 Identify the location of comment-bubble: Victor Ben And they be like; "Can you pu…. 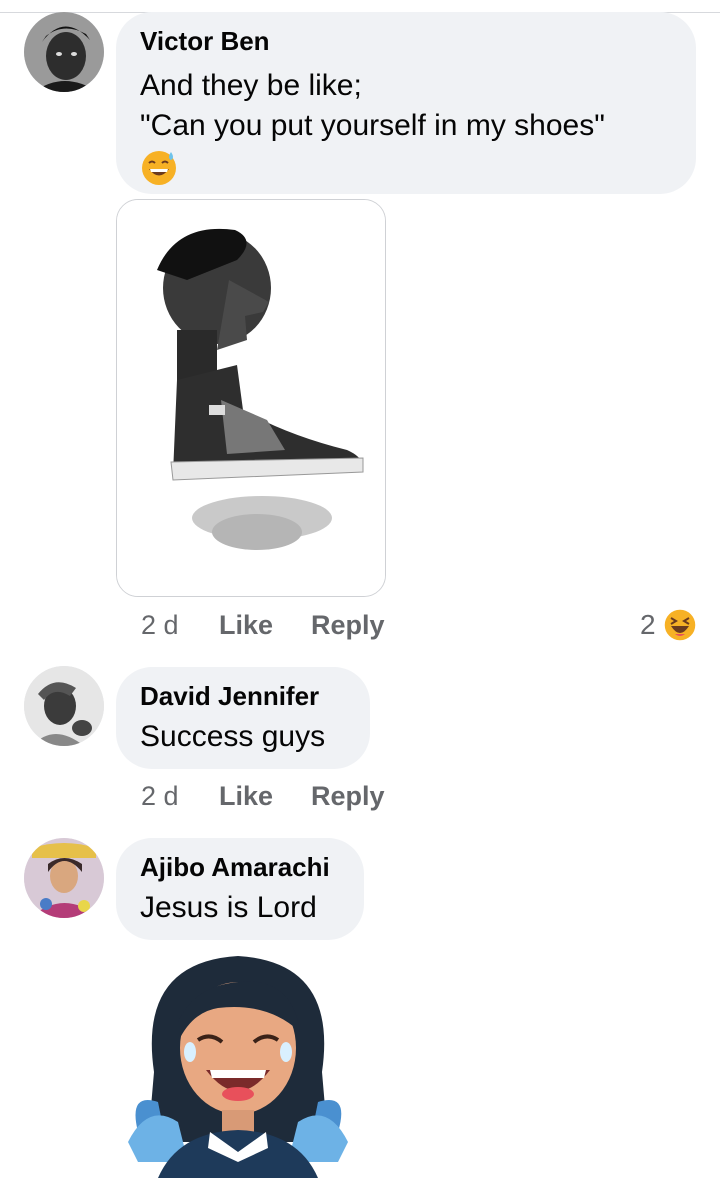
(406, 103).